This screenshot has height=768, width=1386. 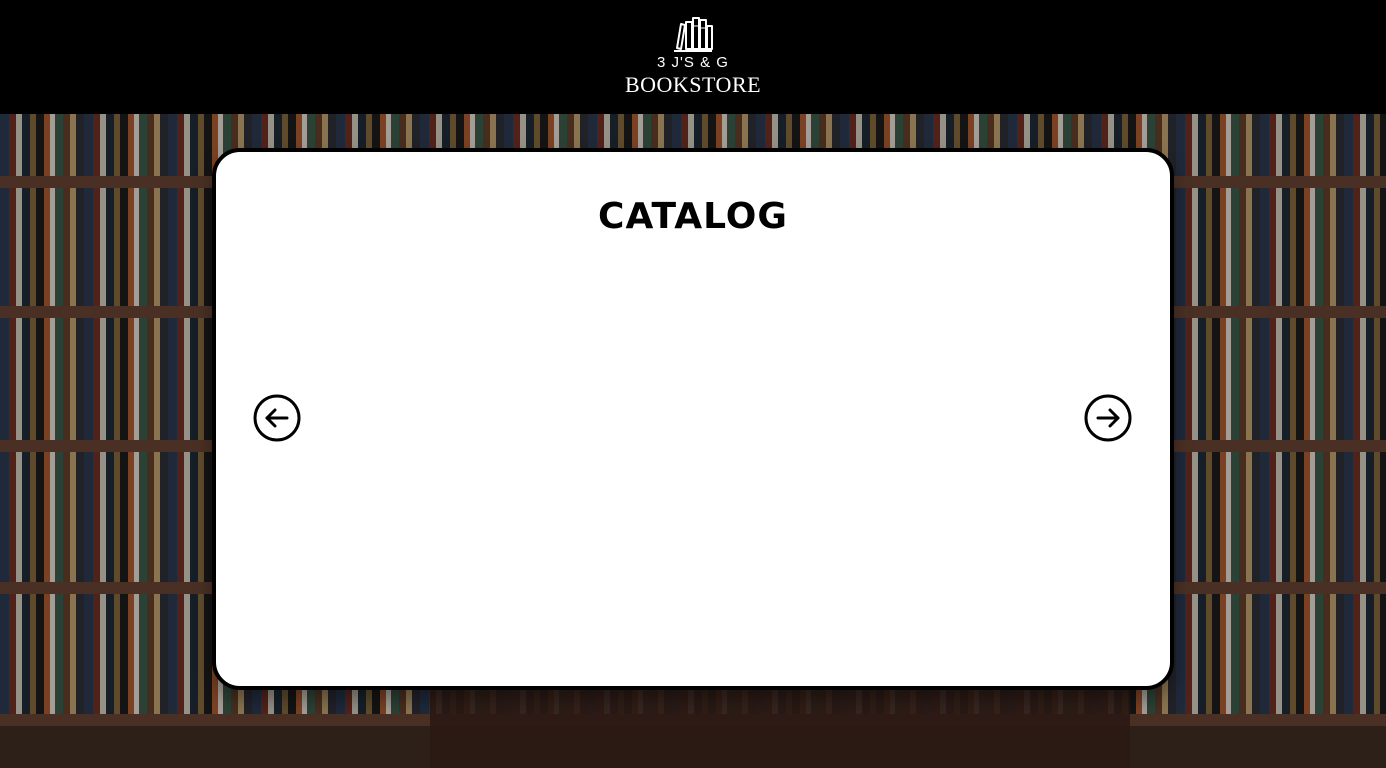 I want to click on table-foreground, so click(x=780, y=728).